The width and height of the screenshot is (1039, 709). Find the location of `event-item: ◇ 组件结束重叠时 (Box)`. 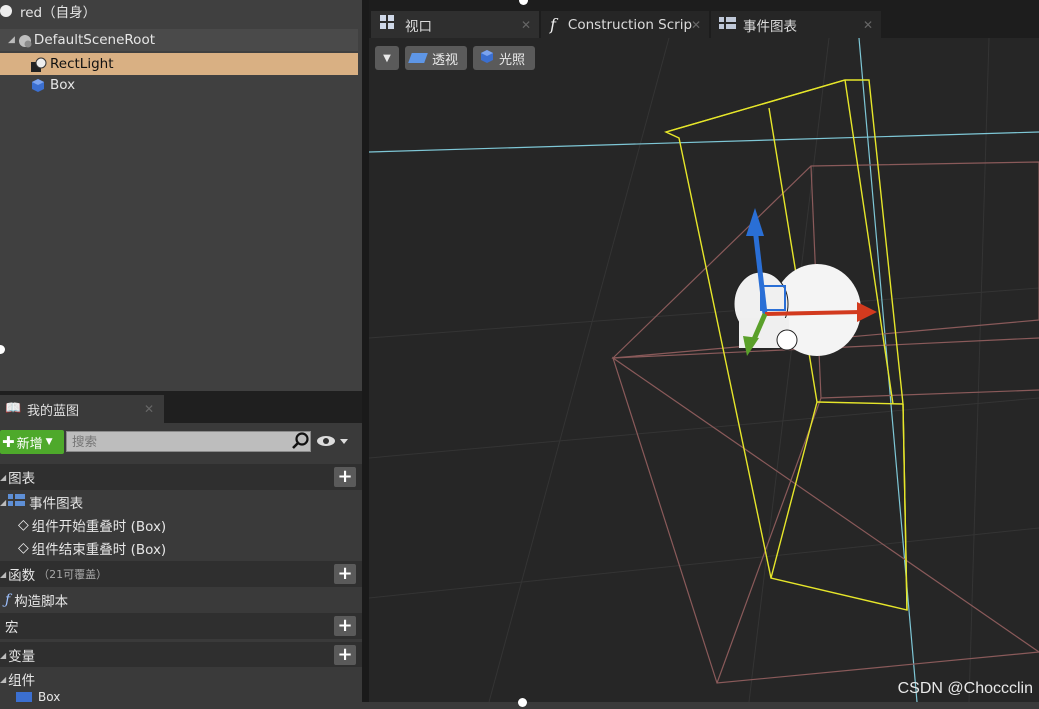

event-item: ◇ 组件结束重叠时 (Box) is located at coordinates (181, 547).